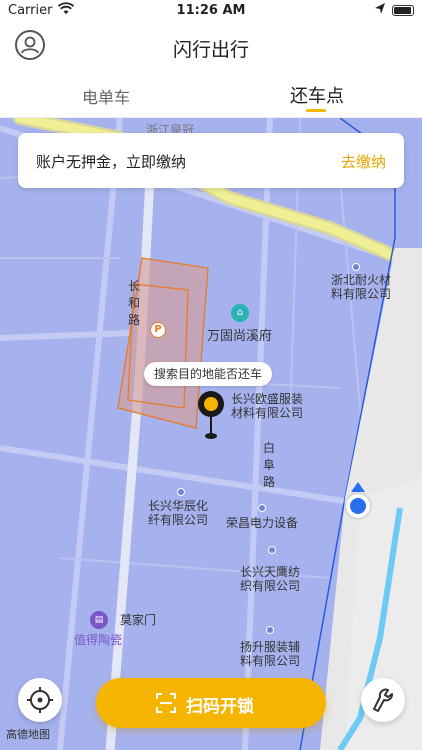 The height and width of the screenshot is (750, 422). Describe the element at coordinates (211, 436) in the screenshot. I see `map-pin-base` at that location.